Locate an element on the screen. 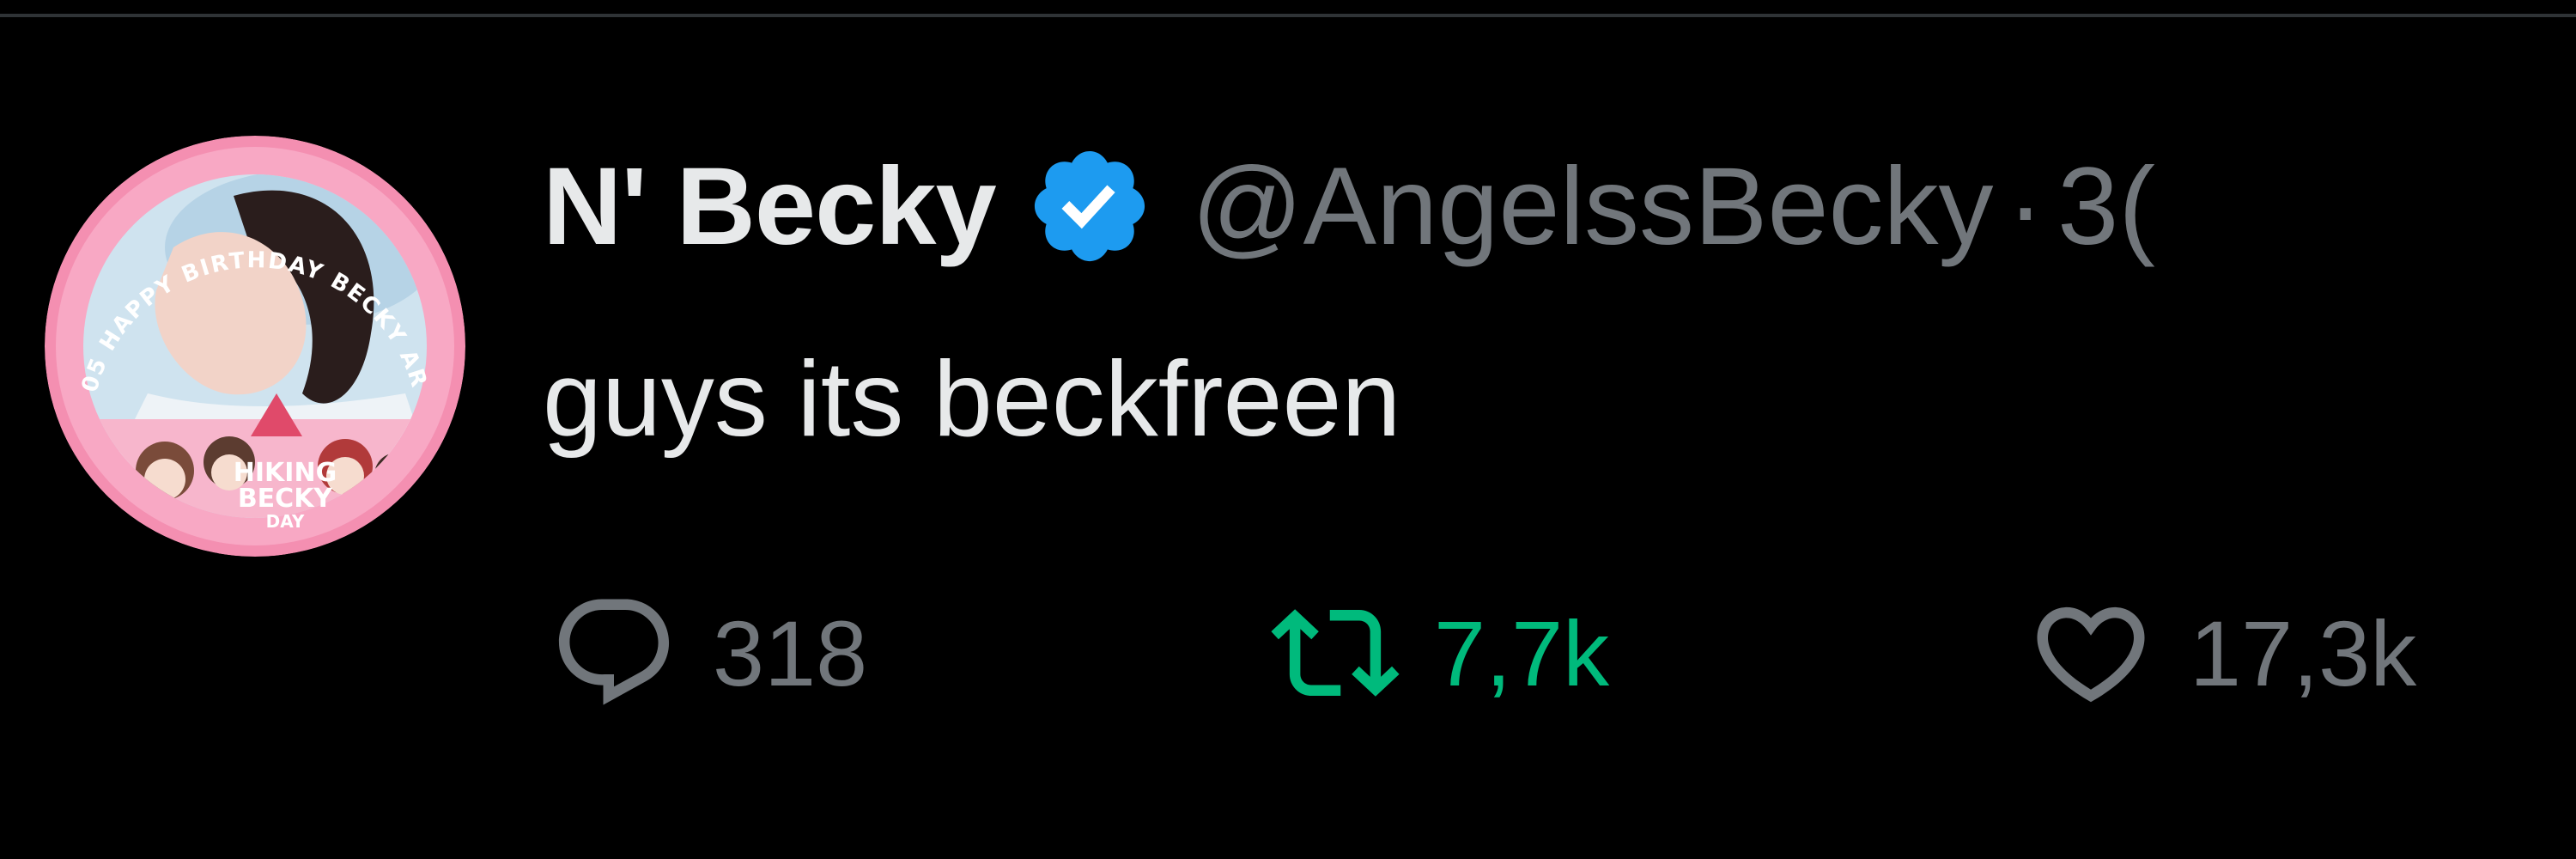 The image size is (2576, 859). like-count: 17,3k is located at coordinates (2303, 653).